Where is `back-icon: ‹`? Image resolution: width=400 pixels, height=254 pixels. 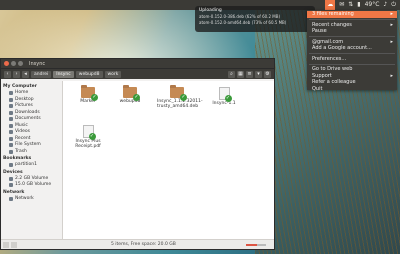 back-icon: ‹ is located at coordinates (7, 74).